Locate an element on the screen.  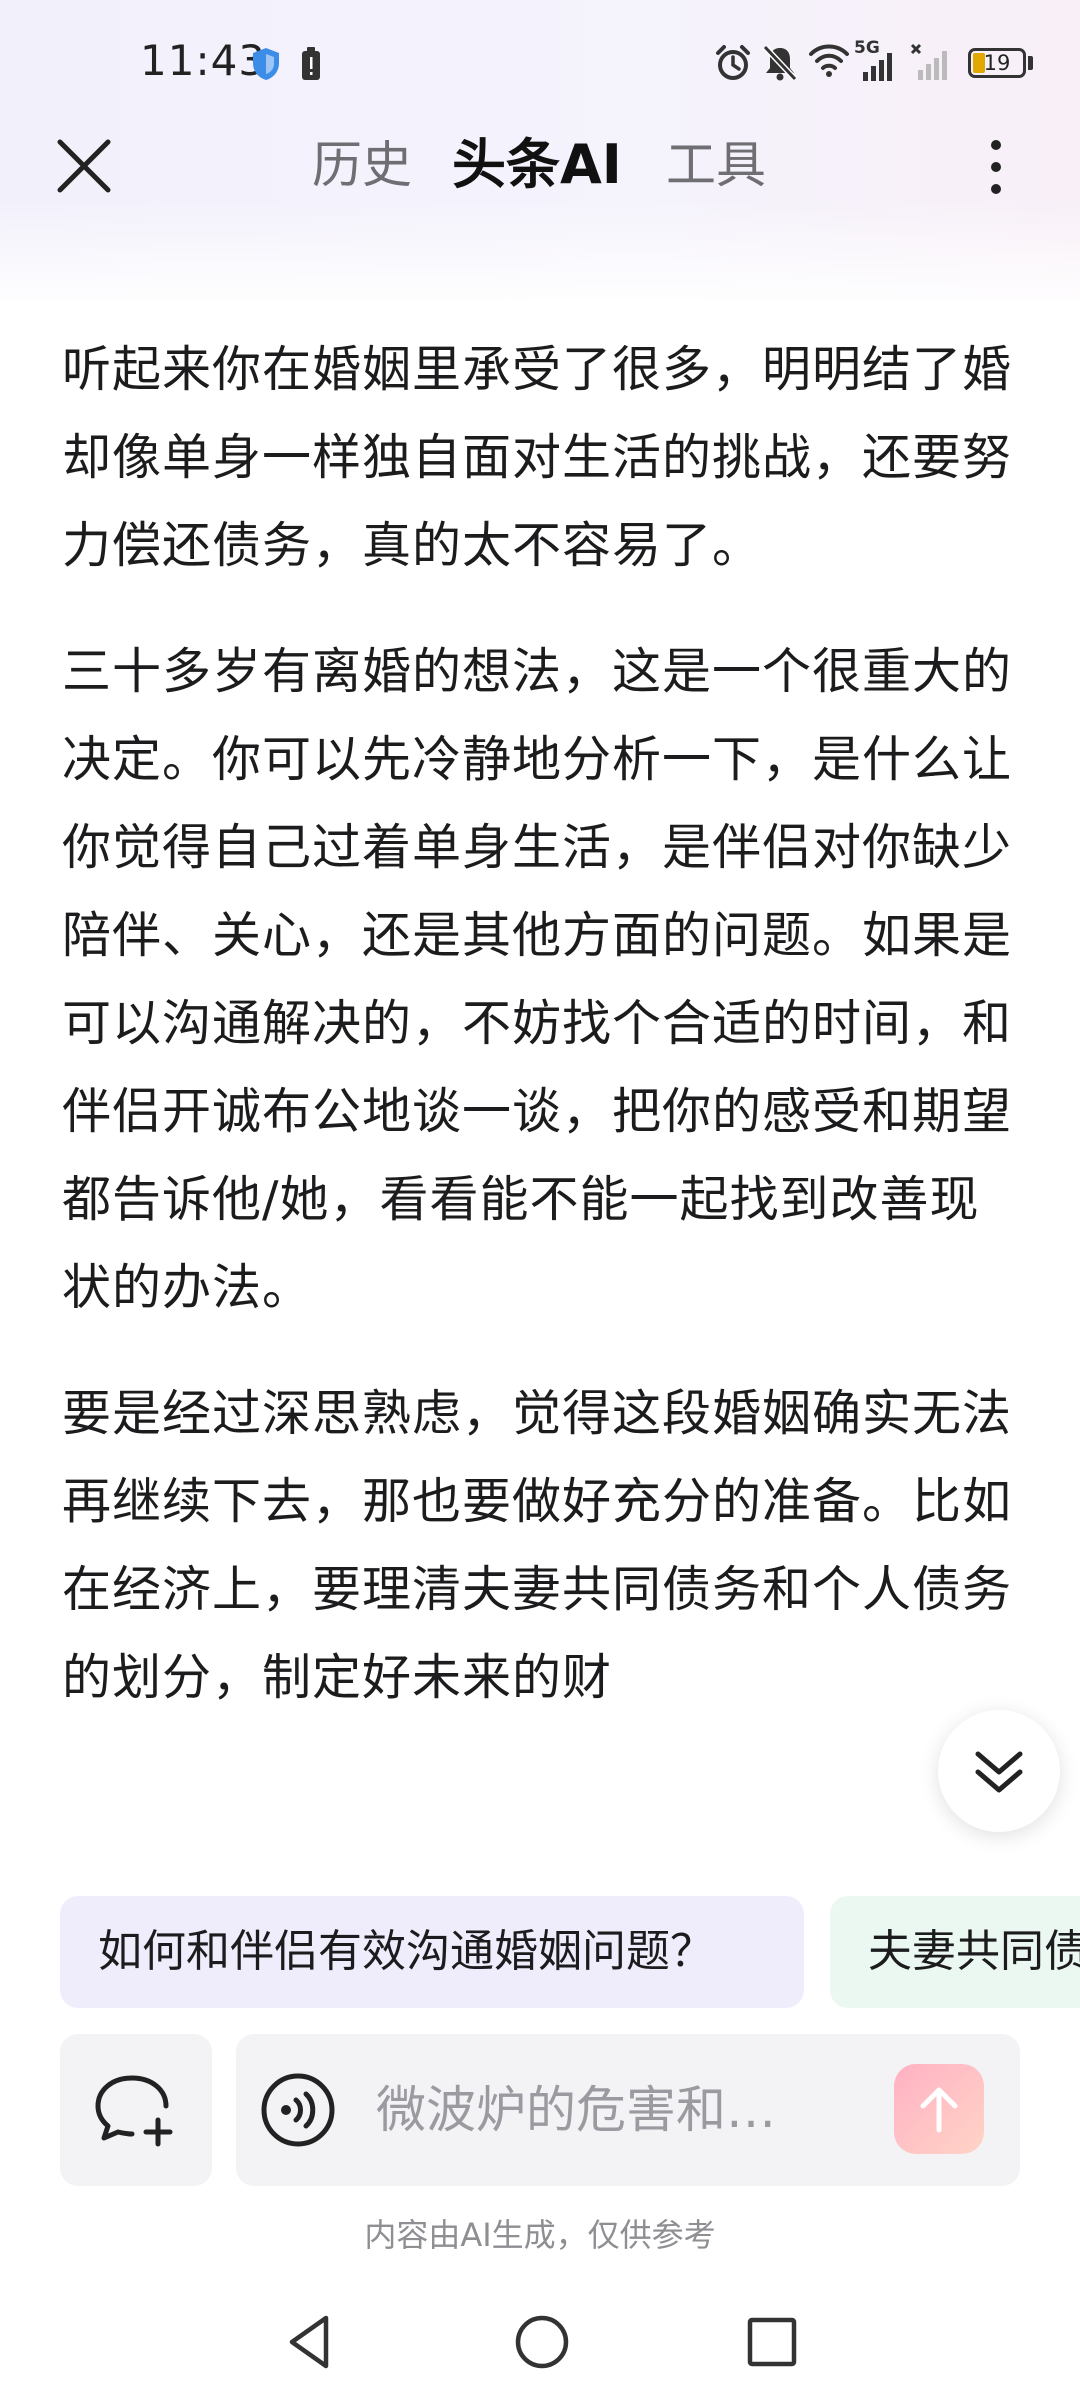
suggestion-chip: 夫妻共同债 is located at coordinates (955, 1952).